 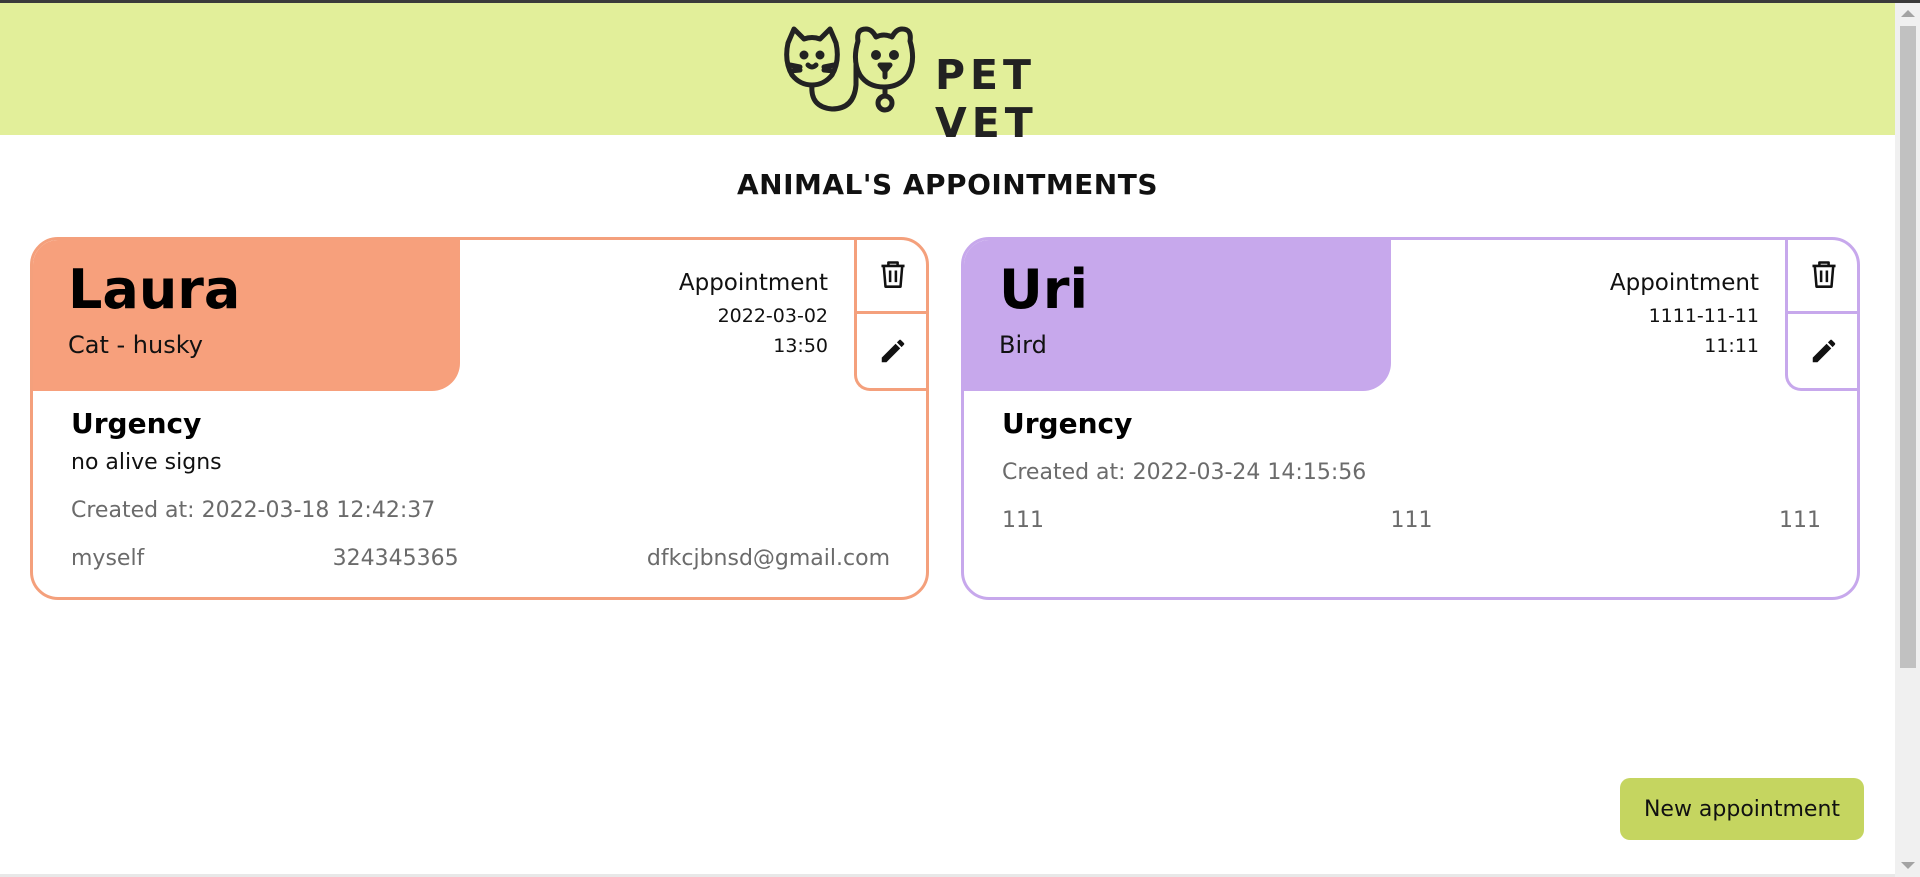 What do you see at coordinates (800, 346) in the screenshot?
I see `appointment-time: 13:50` at bounding box center [800, 346].